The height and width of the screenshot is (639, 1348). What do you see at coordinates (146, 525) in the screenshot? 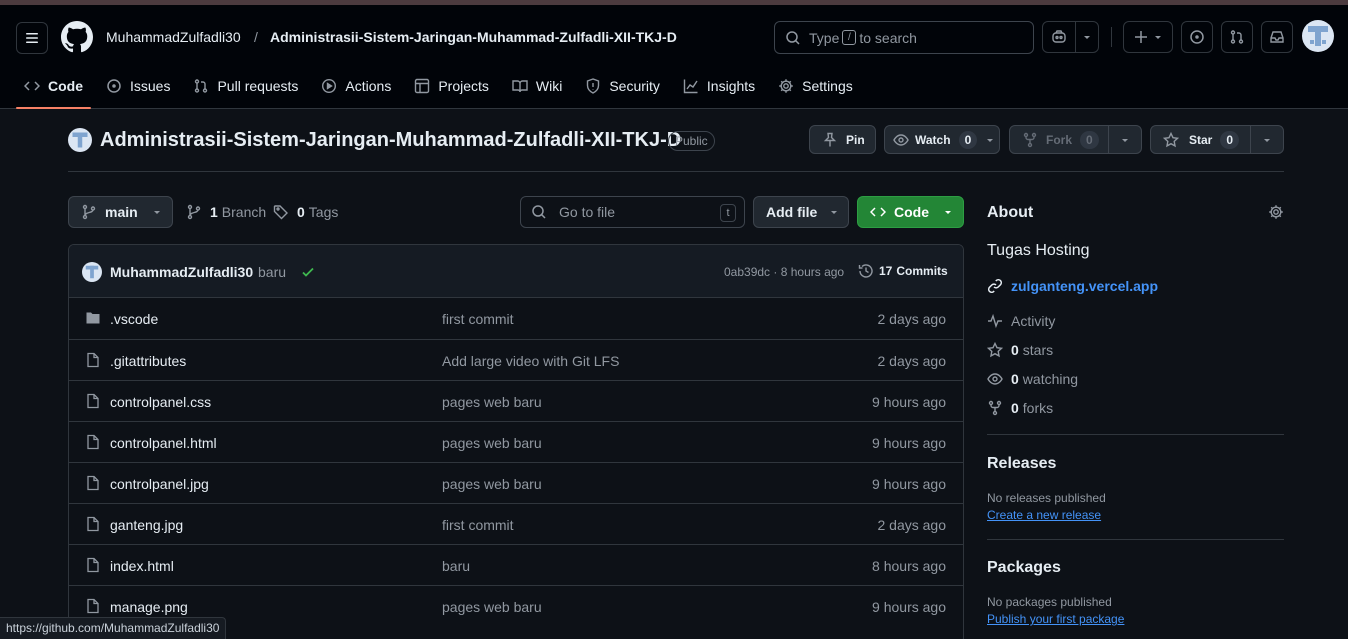
I see `file-name-link: ganteng.jpg` at bounding box center [146, 525].